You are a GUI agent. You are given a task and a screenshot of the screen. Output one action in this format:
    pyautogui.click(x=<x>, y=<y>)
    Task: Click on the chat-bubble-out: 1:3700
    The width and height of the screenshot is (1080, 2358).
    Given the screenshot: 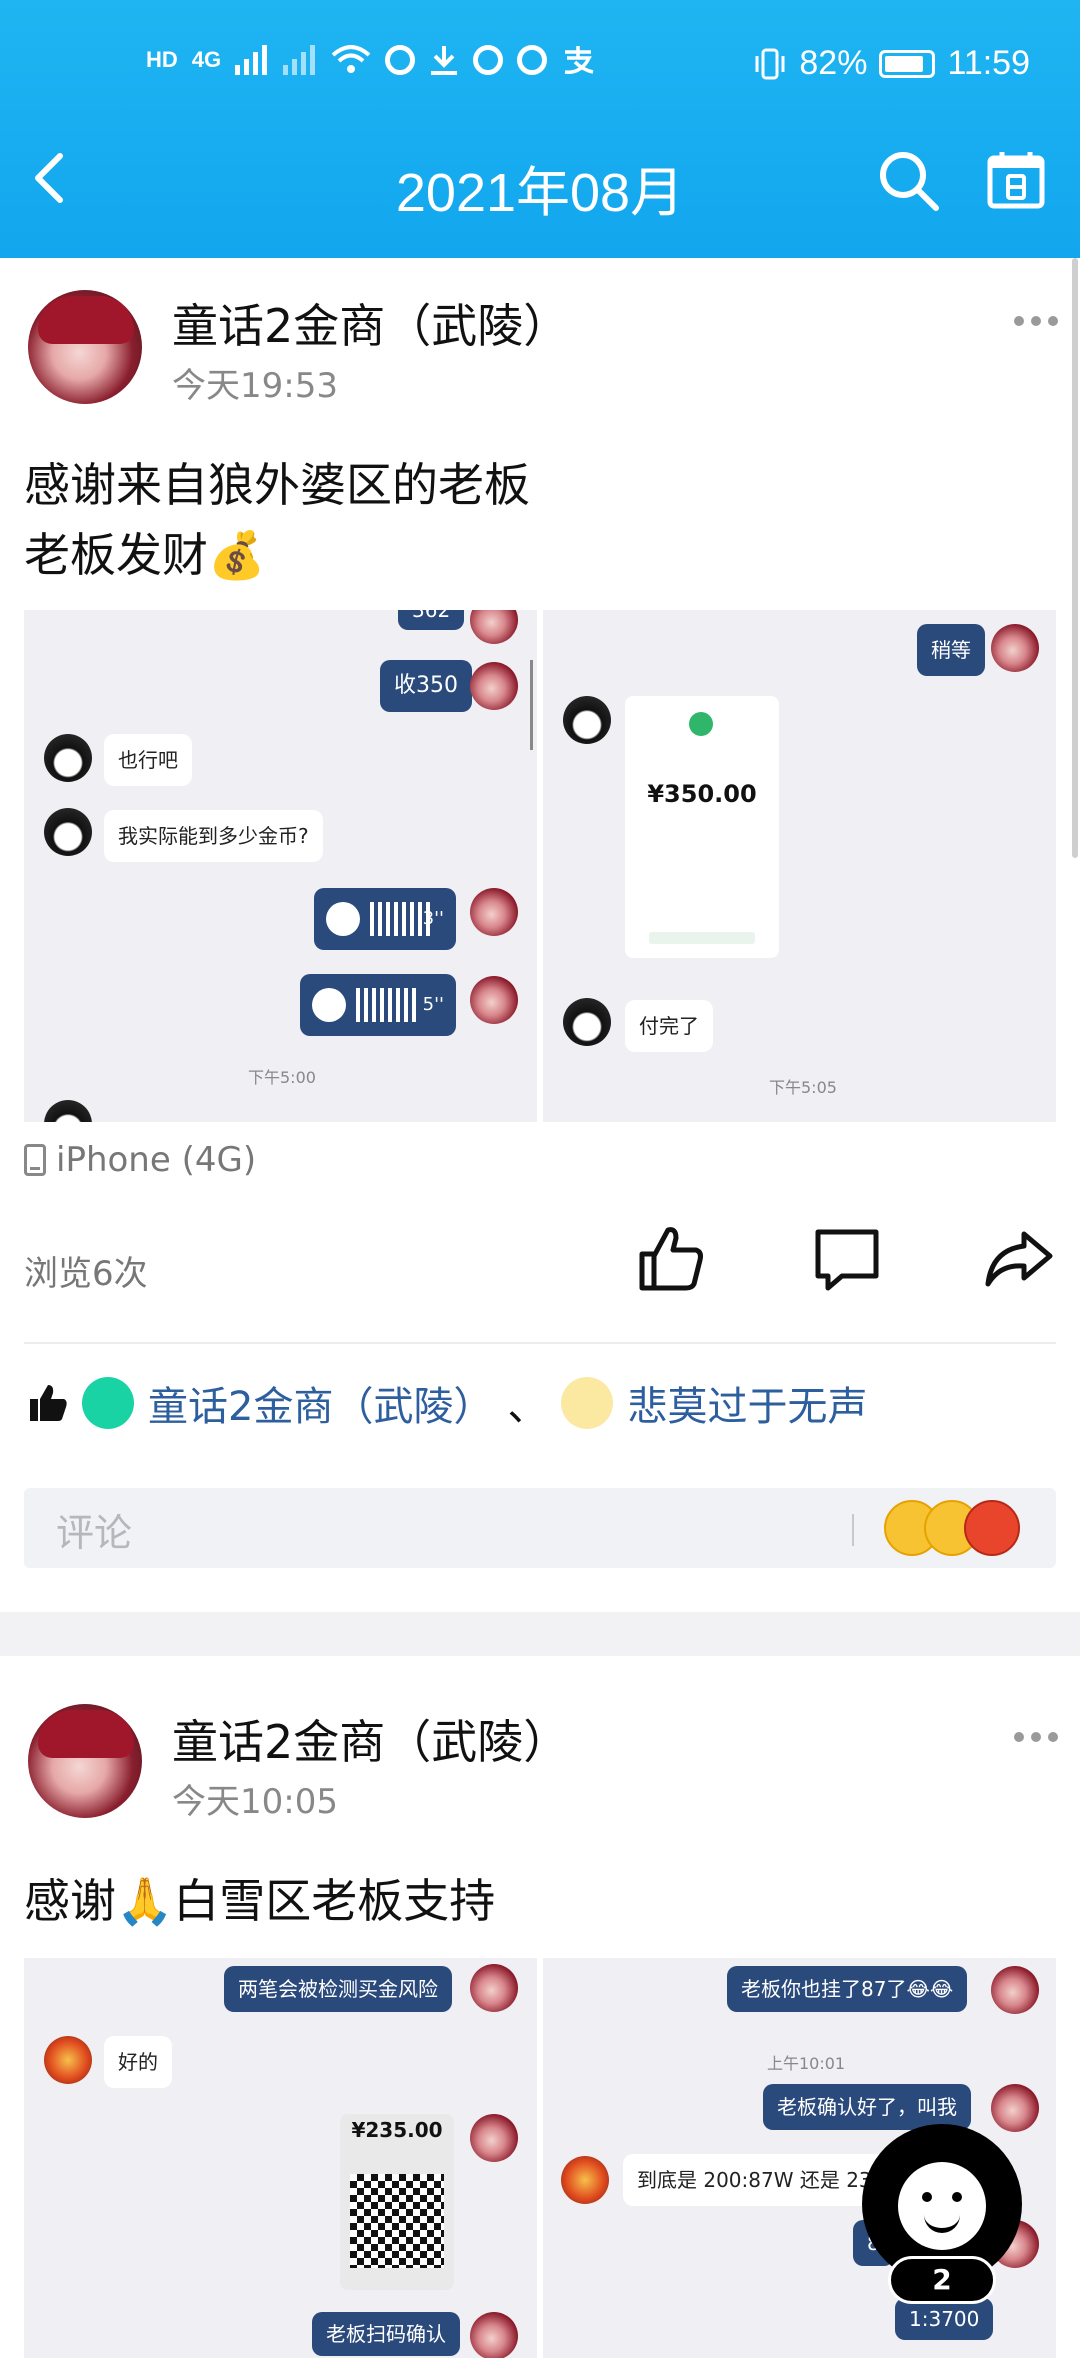 What is the action you would take?
    pyautogui.click(x=944, y=2319)
    